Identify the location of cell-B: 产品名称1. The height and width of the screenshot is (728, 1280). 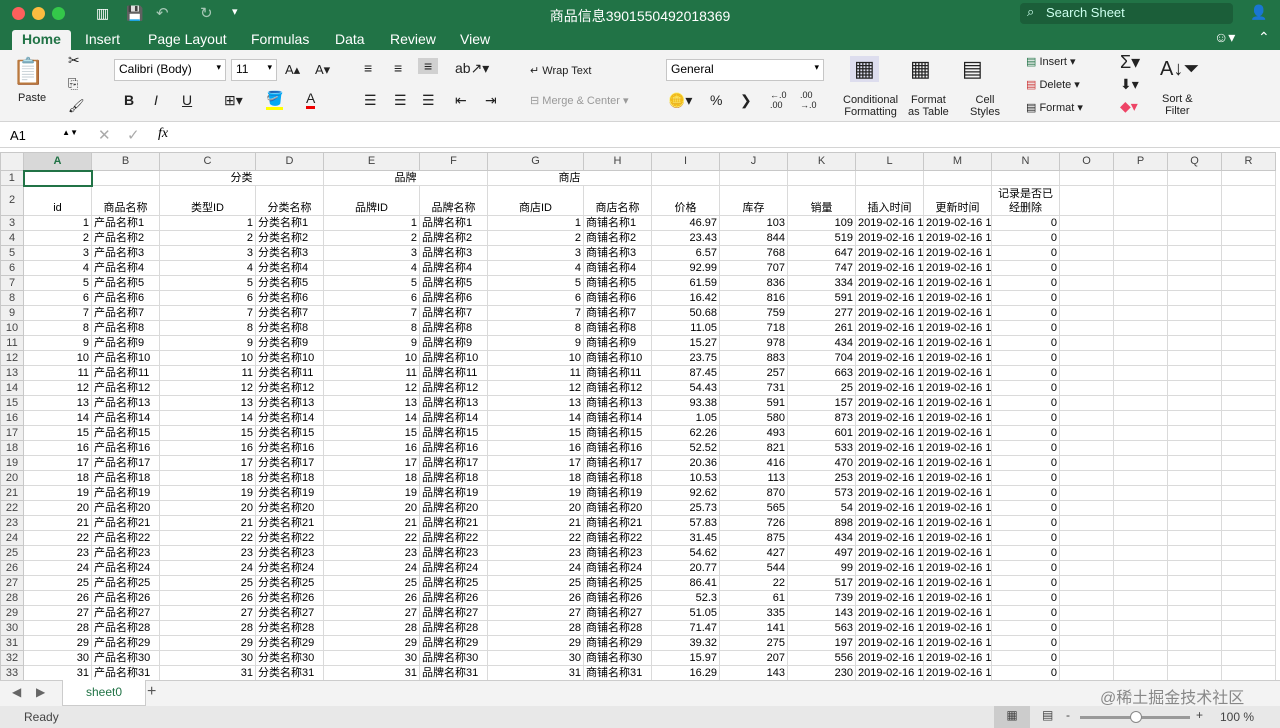
(125, 223).